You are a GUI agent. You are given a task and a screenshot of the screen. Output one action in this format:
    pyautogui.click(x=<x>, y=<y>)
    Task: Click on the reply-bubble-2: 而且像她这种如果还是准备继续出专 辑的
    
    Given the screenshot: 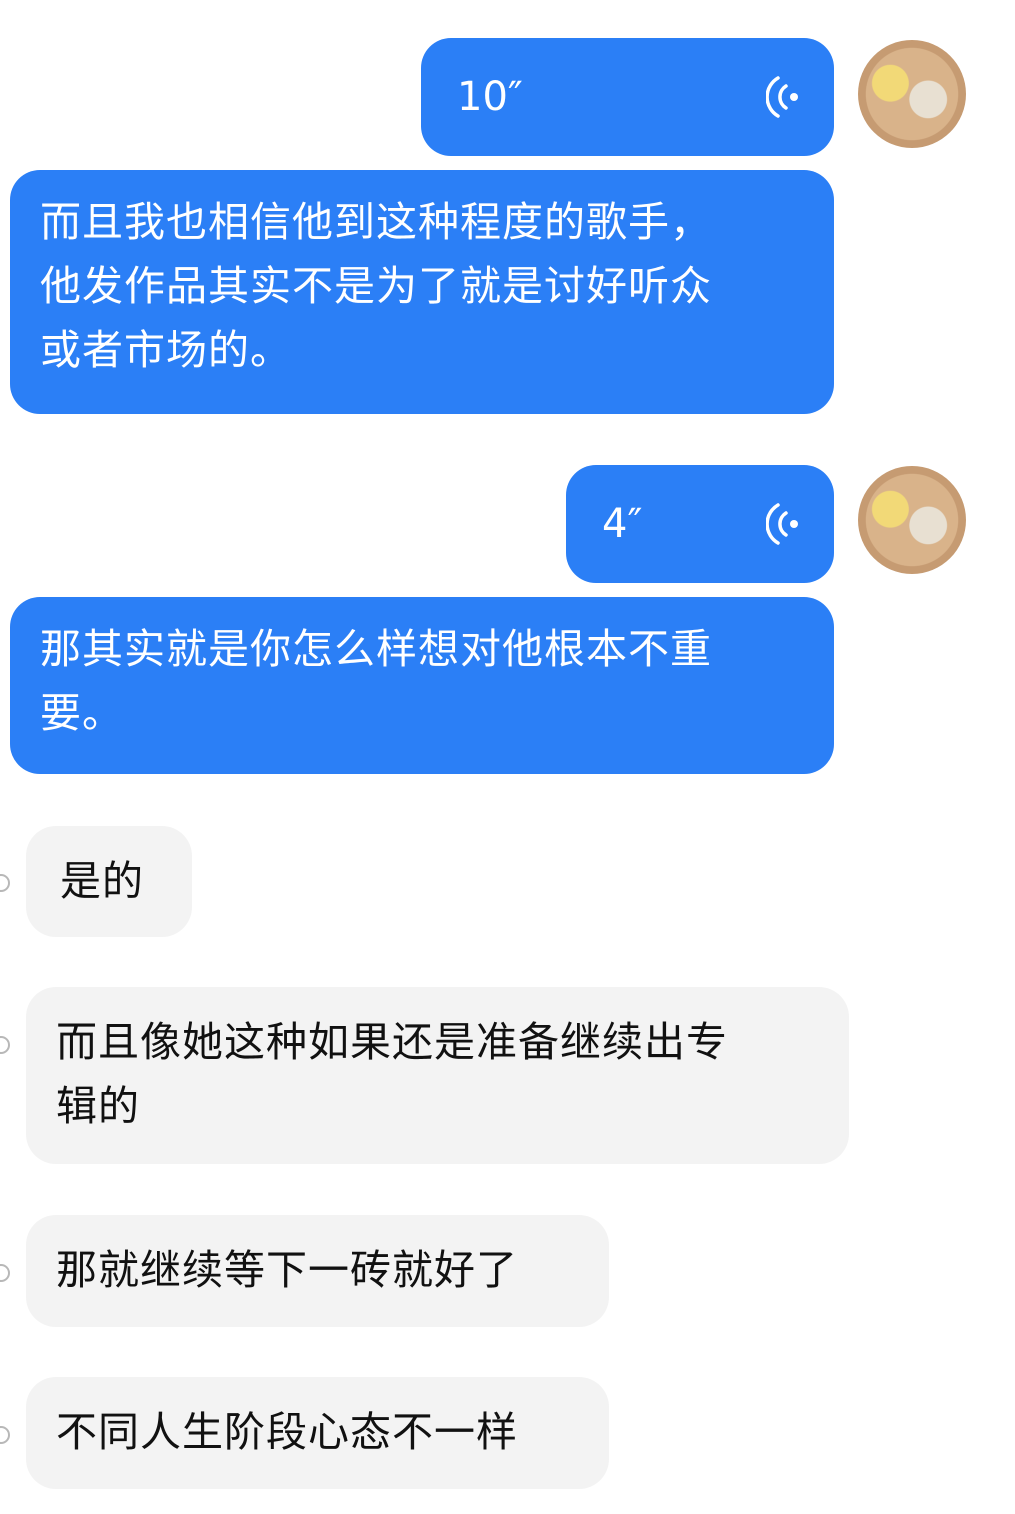 What is the action you would take?
    pyautogui.click(x=437, y=1075)
    